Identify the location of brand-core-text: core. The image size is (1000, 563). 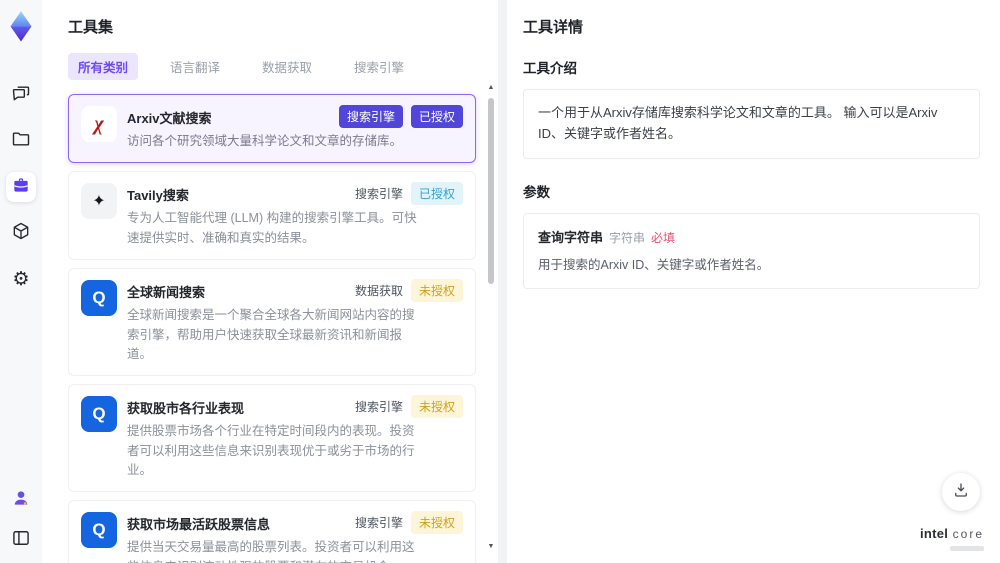
(968, 534).